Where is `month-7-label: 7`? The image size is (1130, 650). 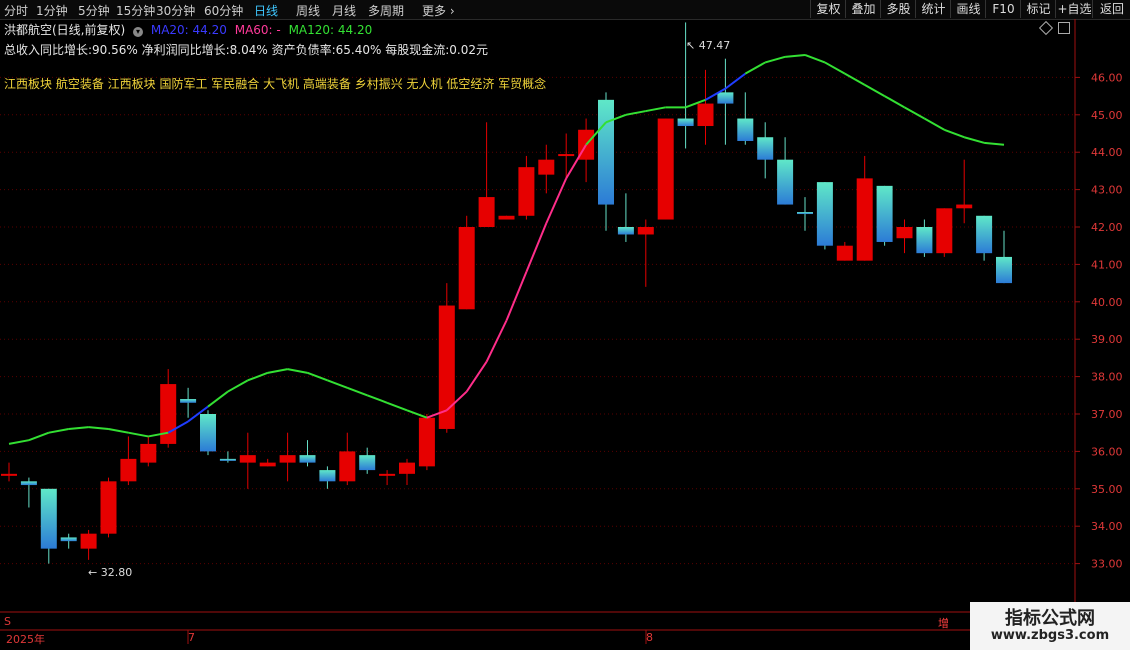
month-7-label: 7 is located at coordinates (191, 637).